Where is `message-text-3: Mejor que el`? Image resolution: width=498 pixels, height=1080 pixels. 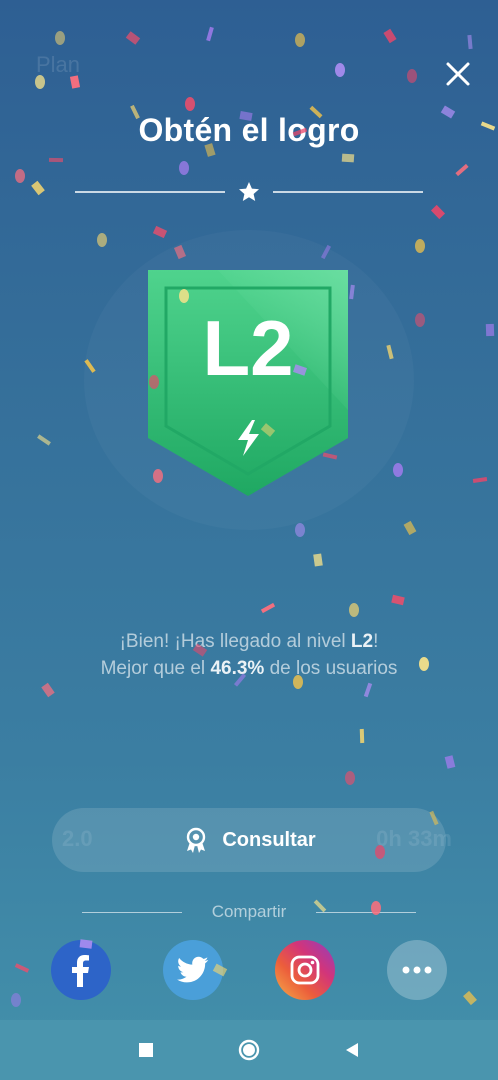 message-text-3: Mejor que el is located at coordinates (155, 668).